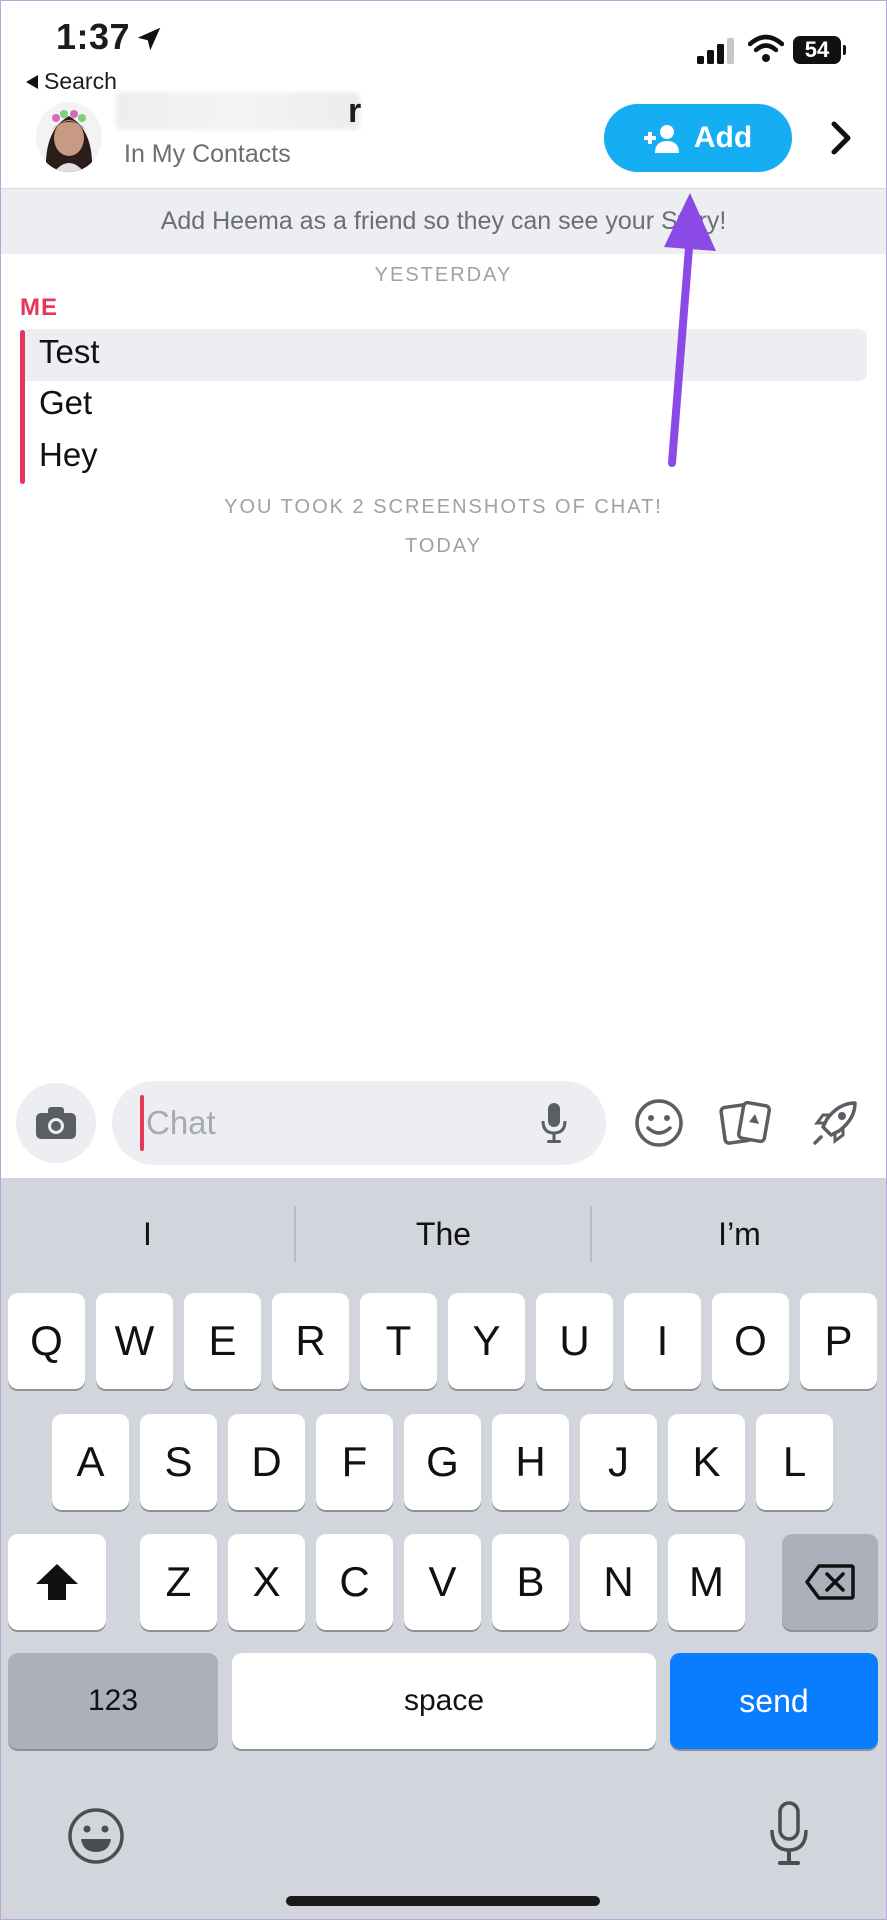  I want to click on stickers-button, so click(745, 1123).